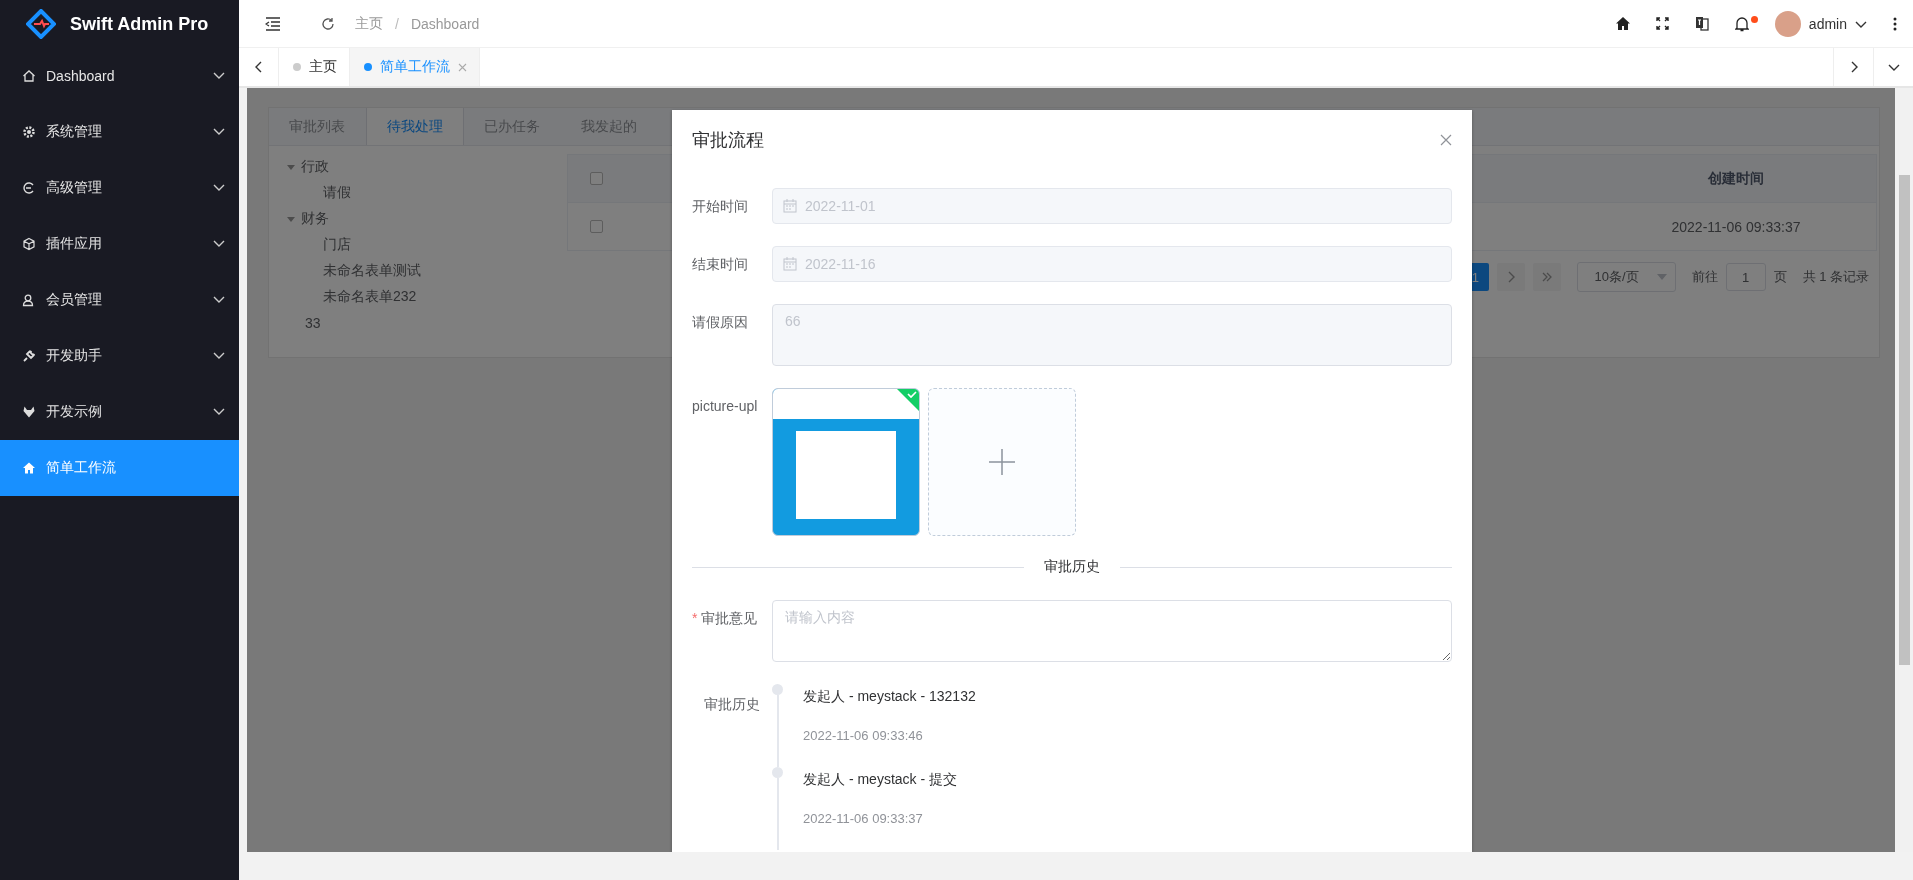  What do you see at coordinates (119, 300) in the screenshot?
I see `sidebar-item: 会员管理` at bounding box center [119, 300].